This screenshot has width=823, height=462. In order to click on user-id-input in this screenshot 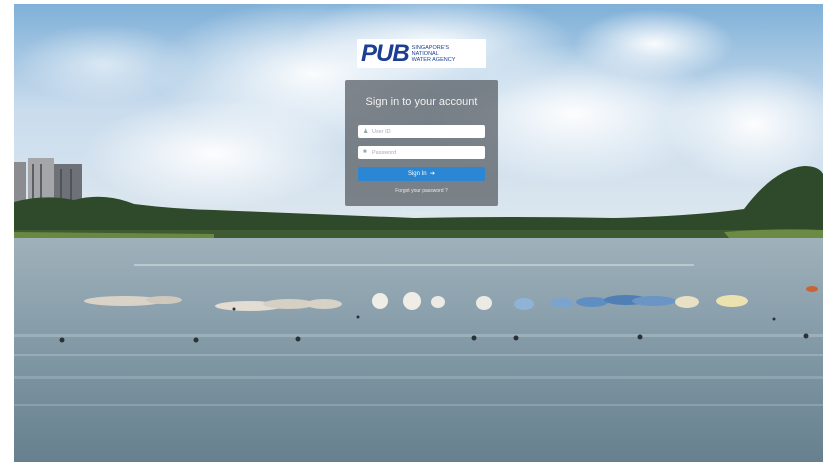, I will do `click(426, 131)`.